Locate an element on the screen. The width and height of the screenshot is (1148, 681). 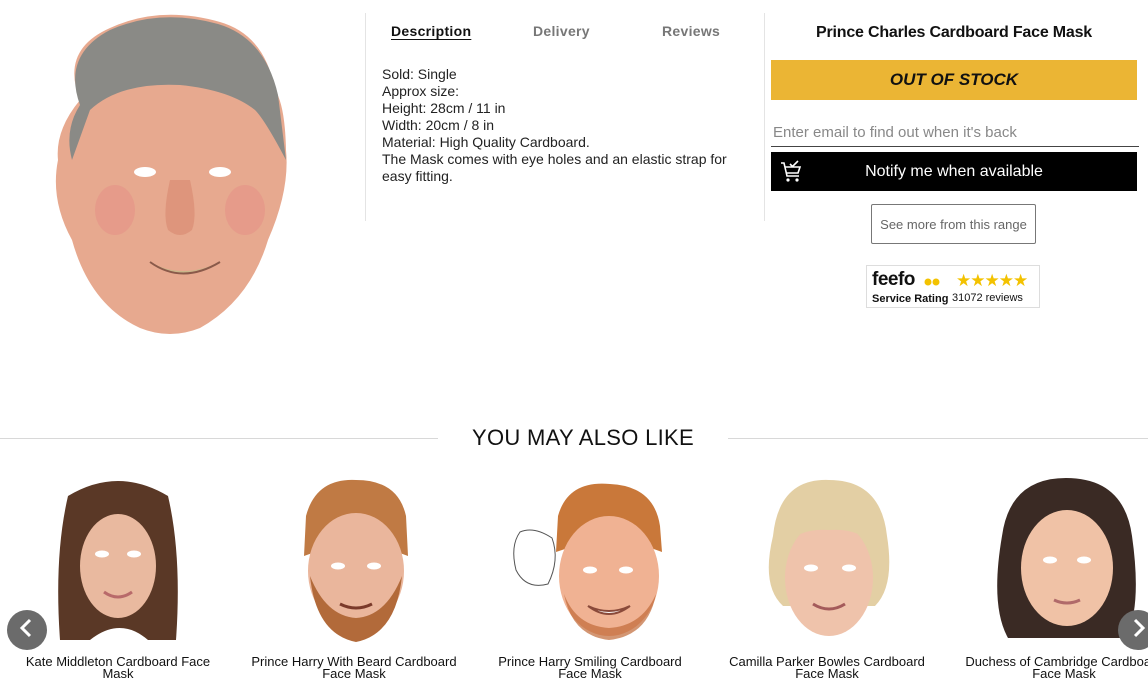
notify-button: Notify me when available is located at coordinates (954, 171).